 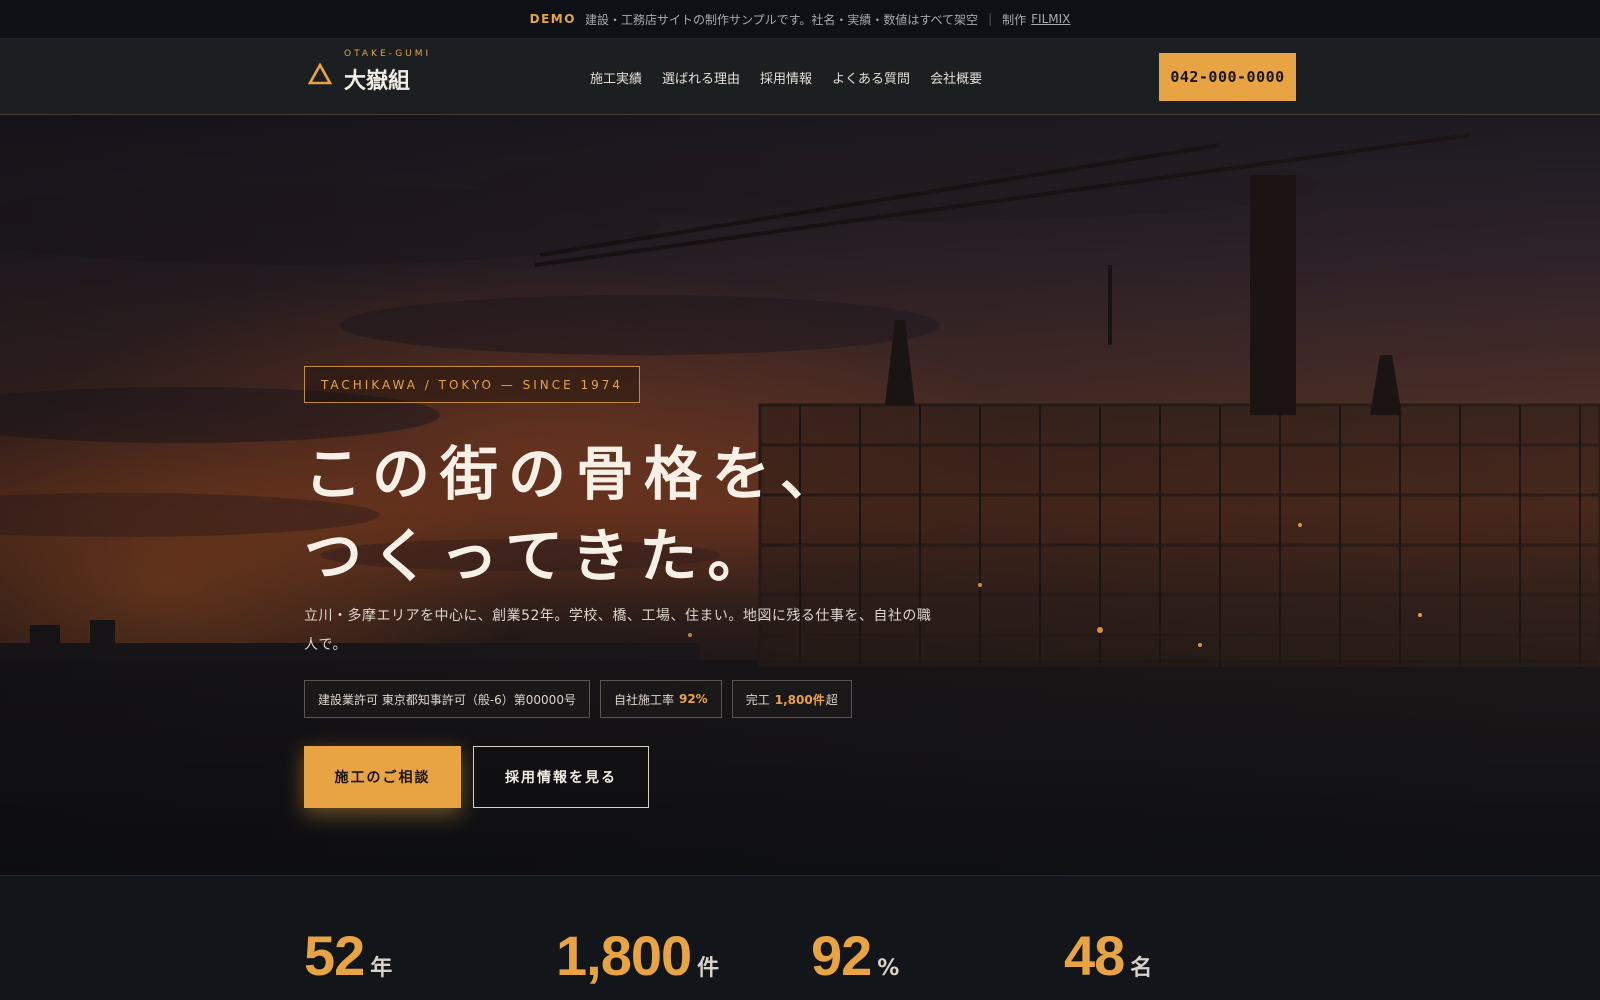 I want to click on stat-staff: 48 名, so click(x=1108, y=956).